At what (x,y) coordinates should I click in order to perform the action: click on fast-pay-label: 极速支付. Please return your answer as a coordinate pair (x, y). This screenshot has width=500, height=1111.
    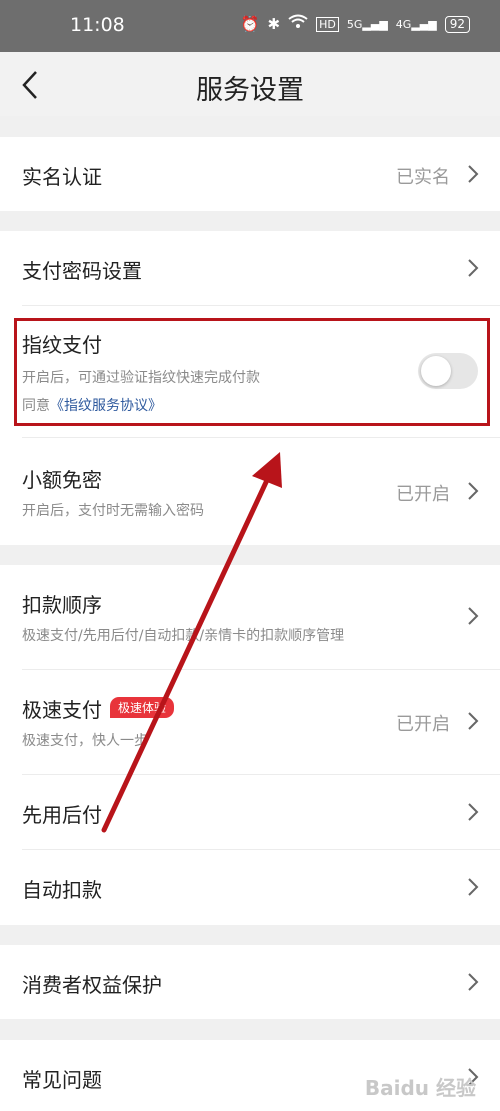
    Looking at the image, I should click on (62, 710).